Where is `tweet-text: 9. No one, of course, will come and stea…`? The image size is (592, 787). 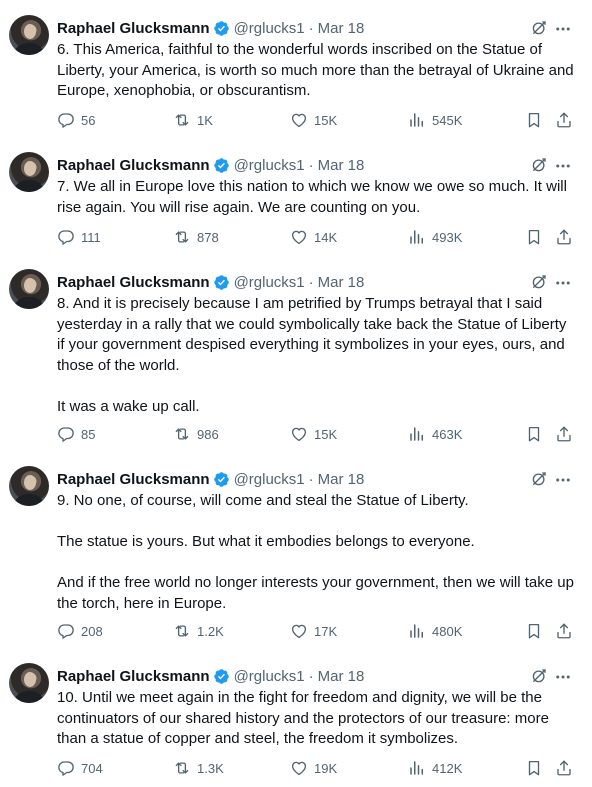 tweet-text: 9. No one, of course, will come and stea… is located at coordinates (315, 552).